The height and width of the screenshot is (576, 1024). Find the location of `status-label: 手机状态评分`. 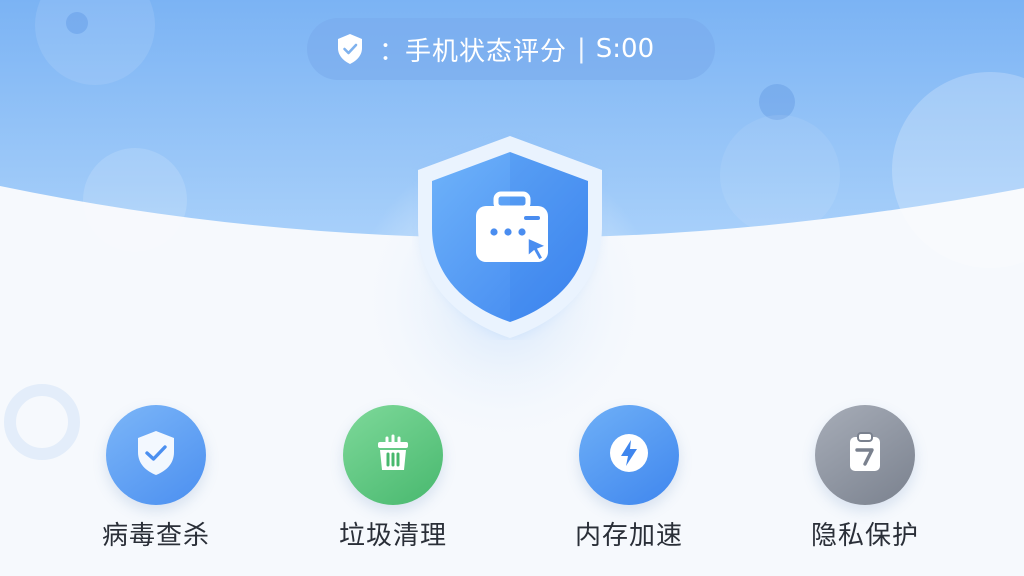

status-label: 手机状态评分 is located at coordinates (486, 51).